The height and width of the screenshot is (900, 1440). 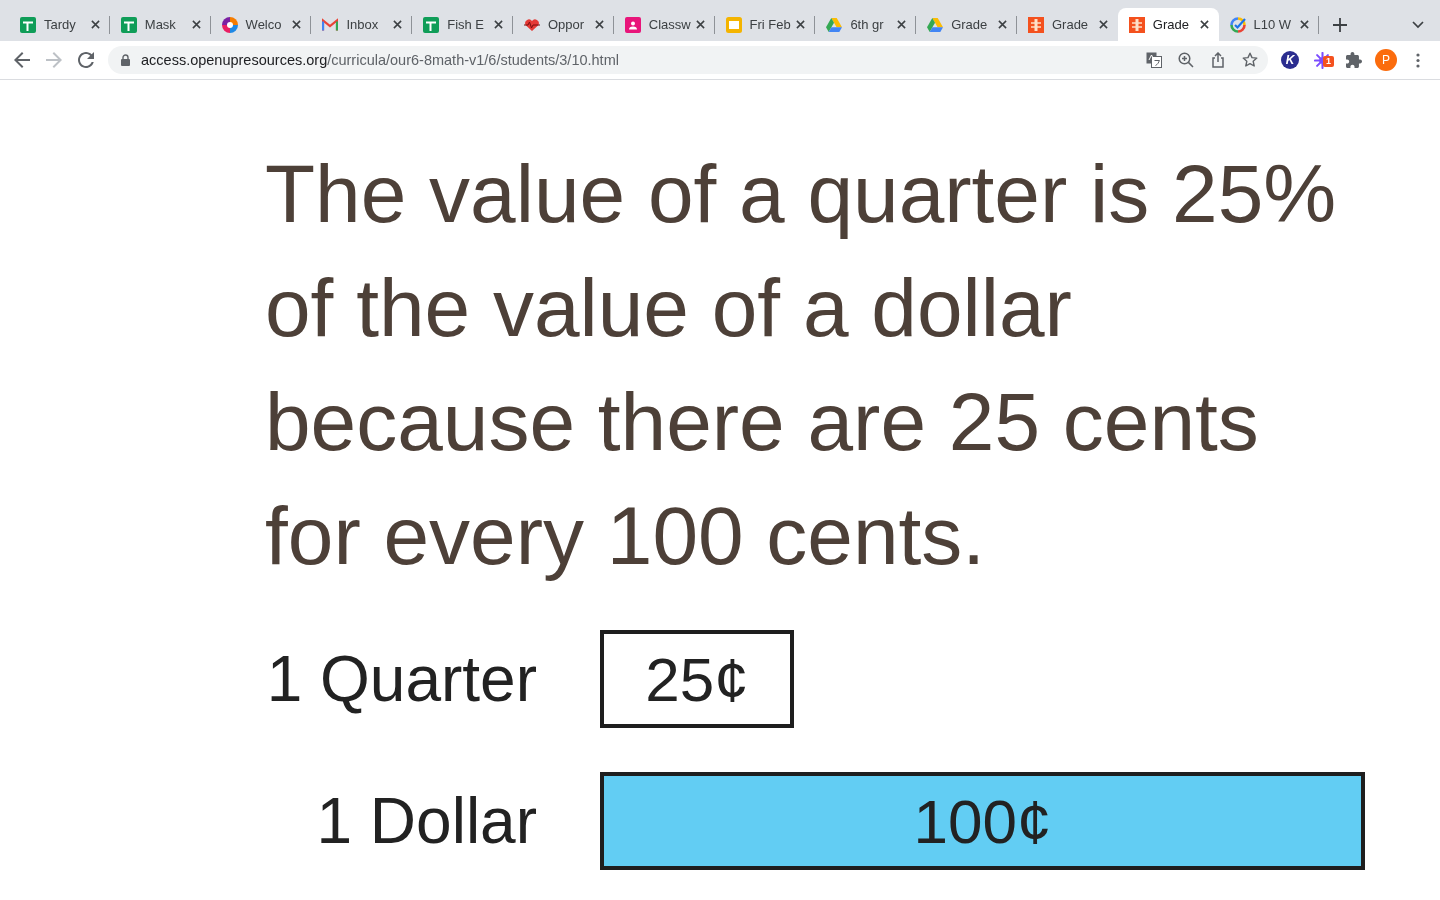 I want to click on star-icon, so click(x=1250, y=60).